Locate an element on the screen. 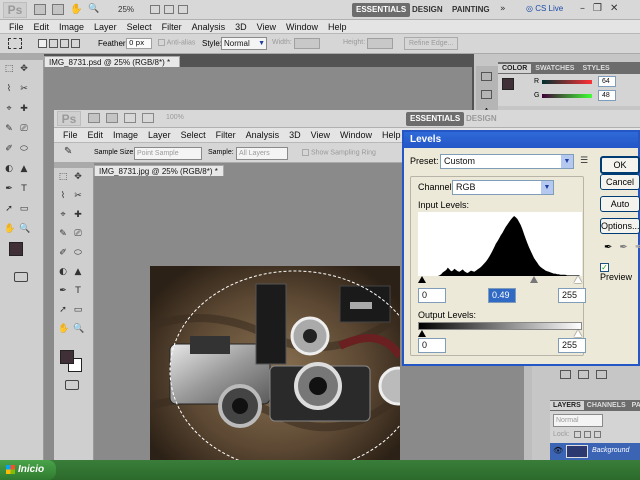  dock-icon-b is located at coordinates (583, 374).